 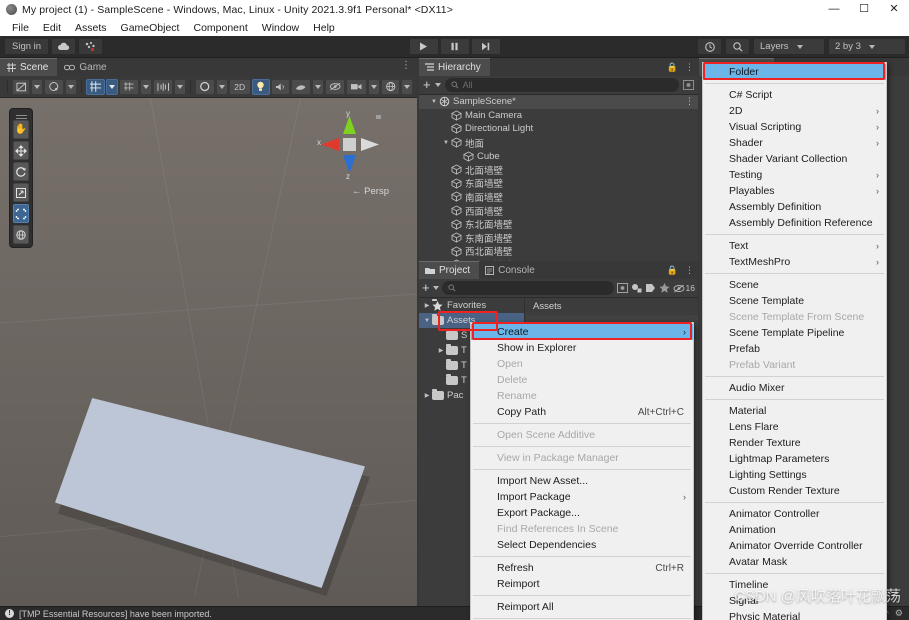 What do you see at coordinates (91, 46) in the screenshot?
I see `collab-icon` at bounding box center [91, 46].